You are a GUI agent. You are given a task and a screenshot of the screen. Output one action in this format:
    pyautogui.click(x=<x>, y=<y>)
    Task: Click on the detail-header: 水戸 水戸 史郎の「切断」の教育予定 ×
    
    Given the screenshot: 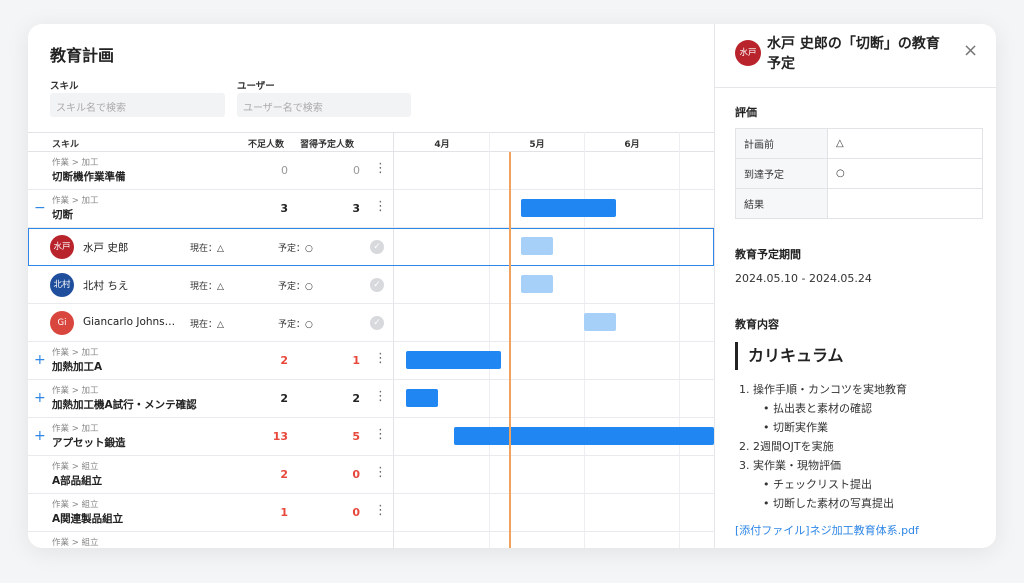 What is the action you would take?
    pyautogui.click(x=855, y=56)
    